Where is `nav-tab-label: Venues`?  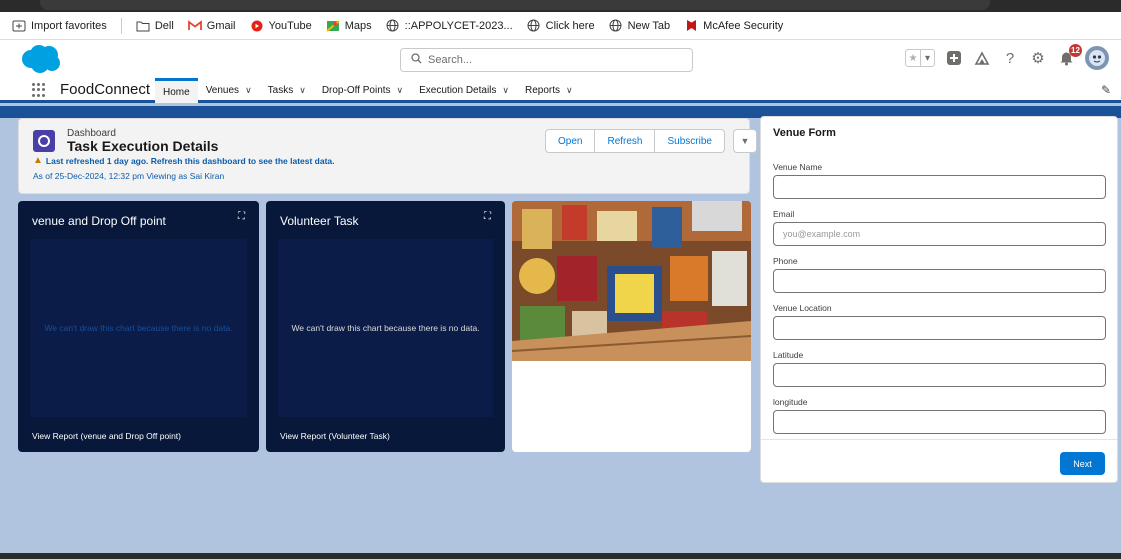
nav-tab-label: Venues is located at coordinates (222, 90).